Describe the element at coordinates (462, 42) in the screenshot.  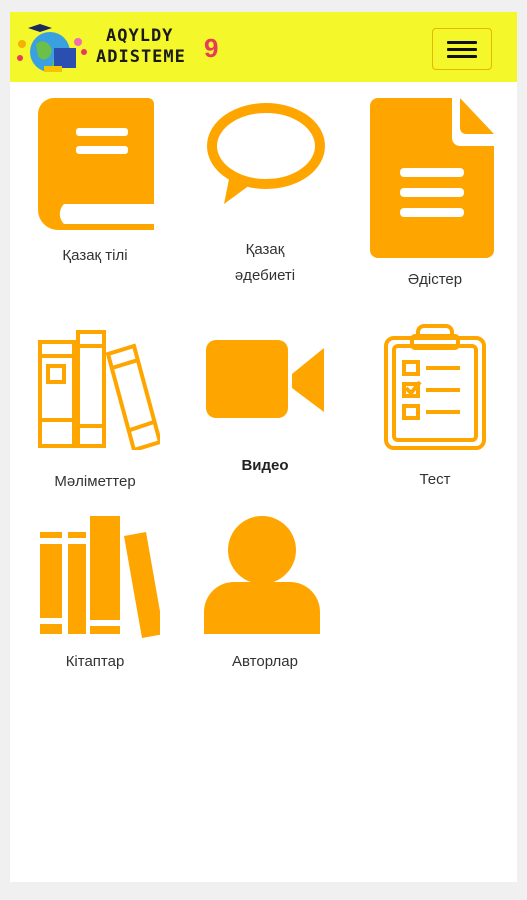
I see `hamburger-menu-icon` at that location.